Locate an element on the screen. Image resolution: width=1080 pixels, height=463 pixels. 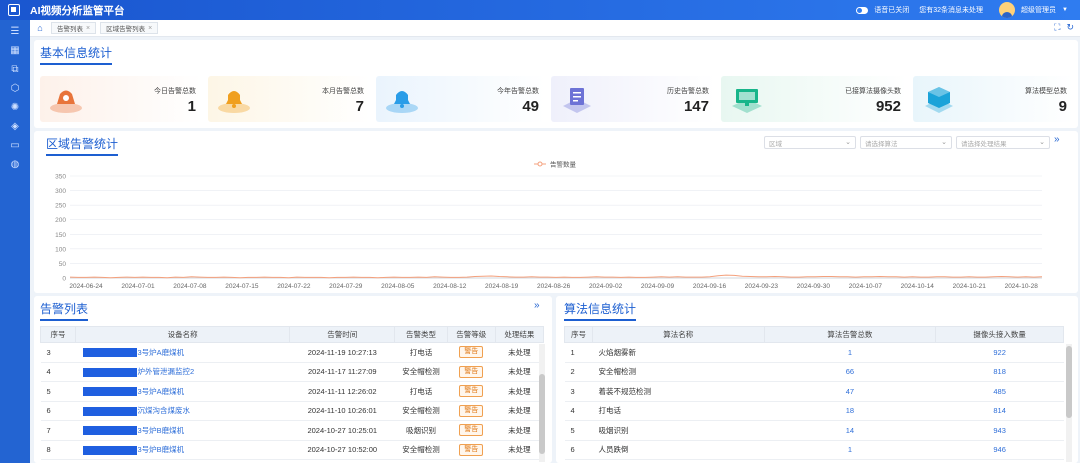
layers-icon: ◈ is located at coordinates (15, 126).